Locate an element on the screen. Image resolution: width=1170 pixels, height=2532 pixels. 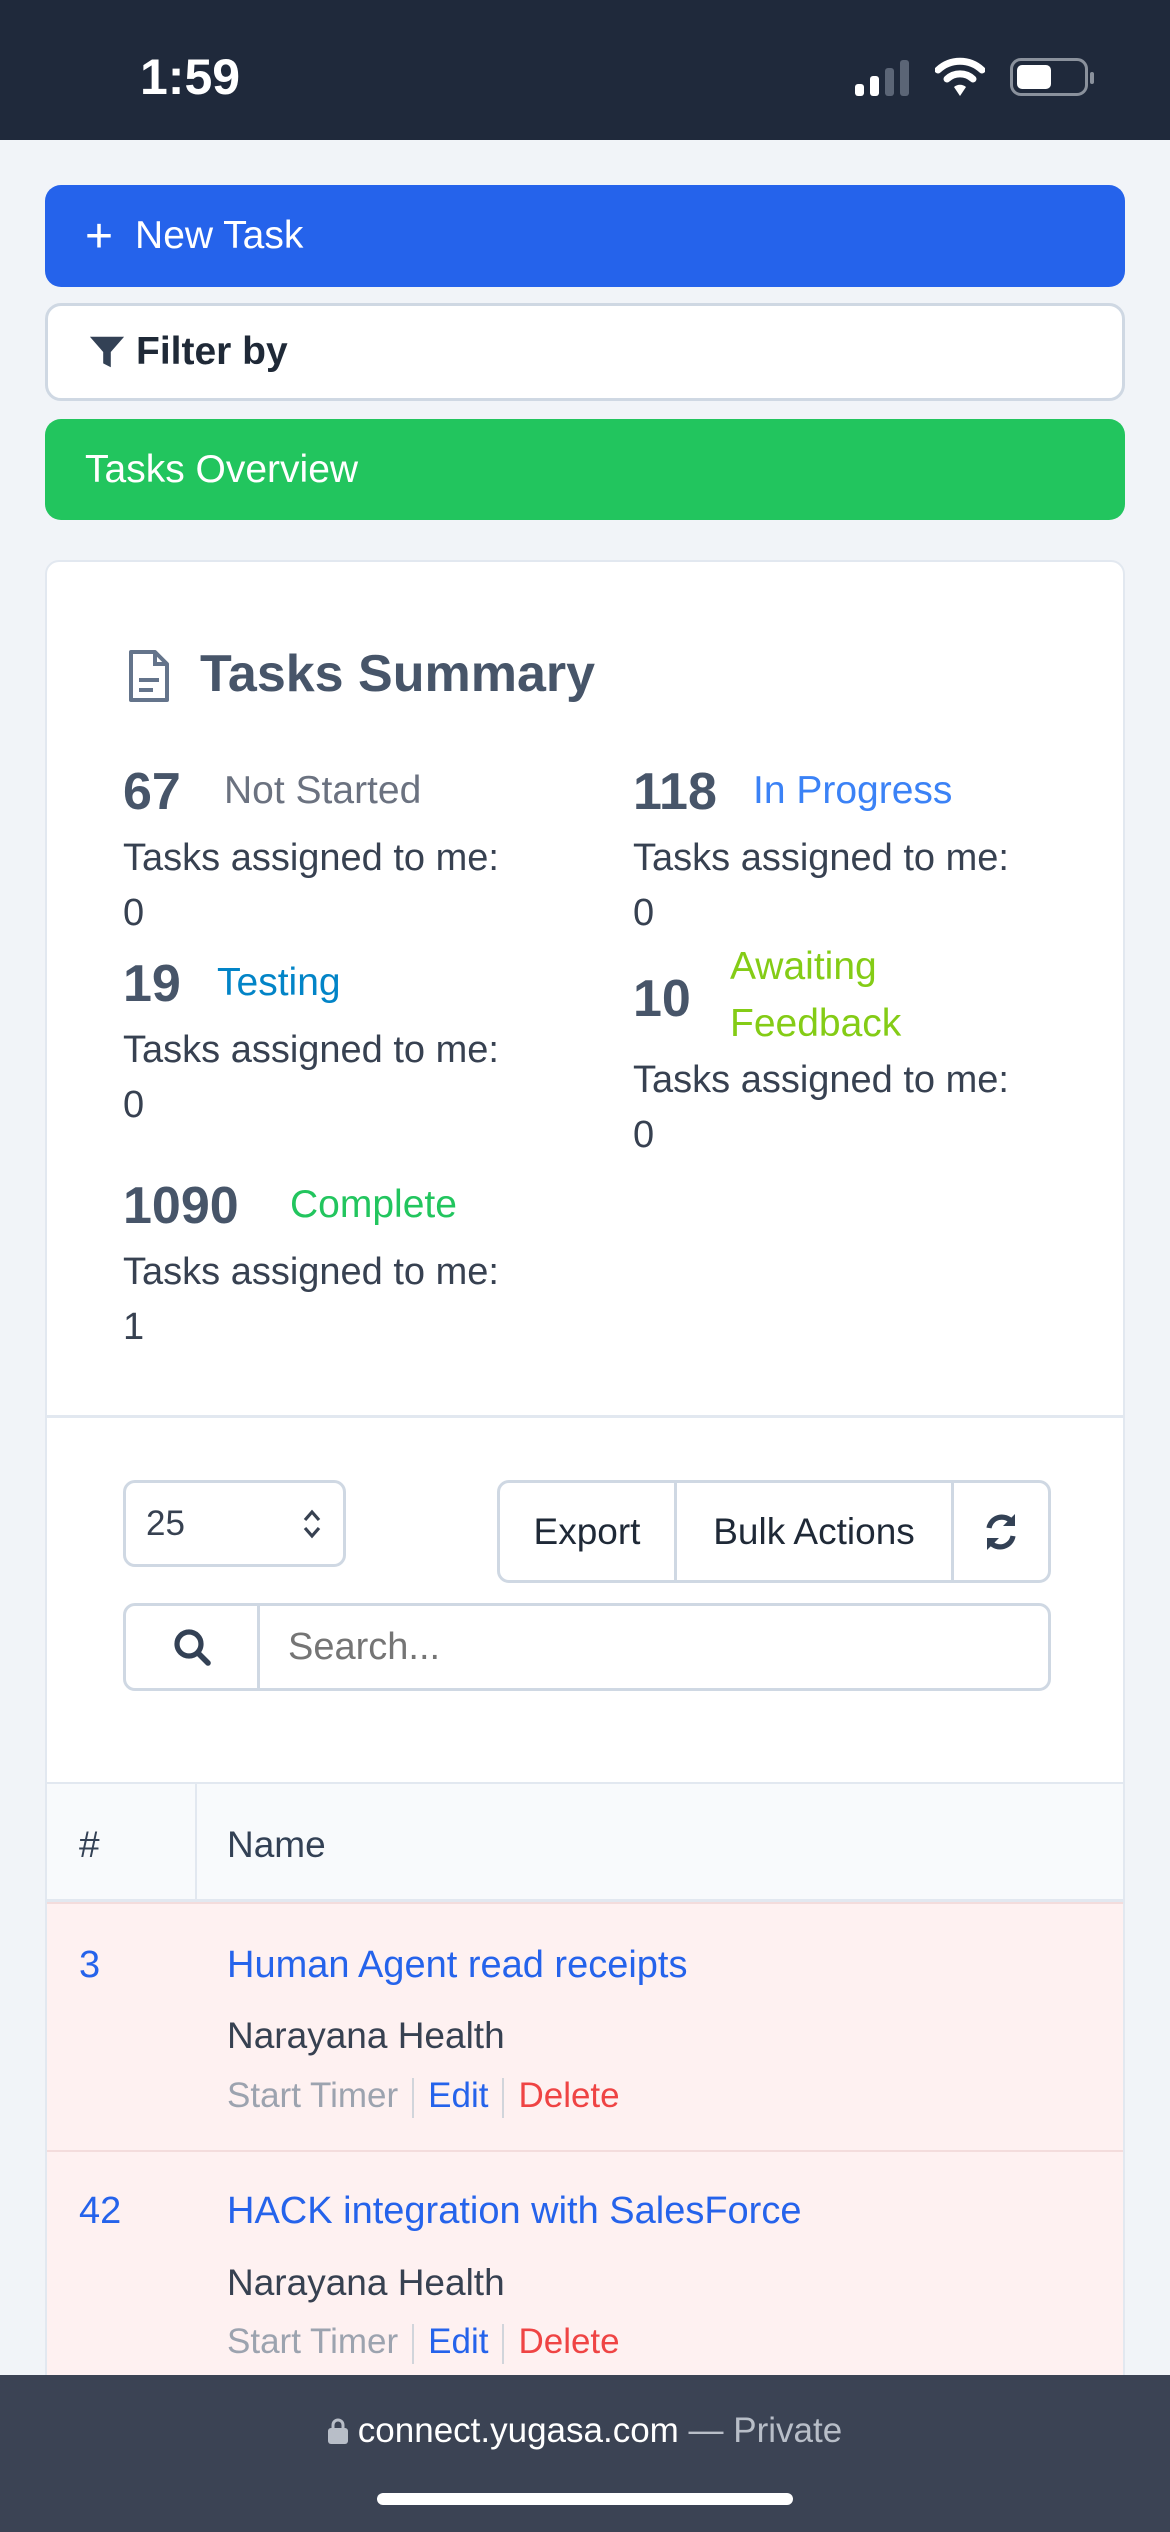
bulk-actions-button: Bulk Actions is located at coordinates (815, 1531).